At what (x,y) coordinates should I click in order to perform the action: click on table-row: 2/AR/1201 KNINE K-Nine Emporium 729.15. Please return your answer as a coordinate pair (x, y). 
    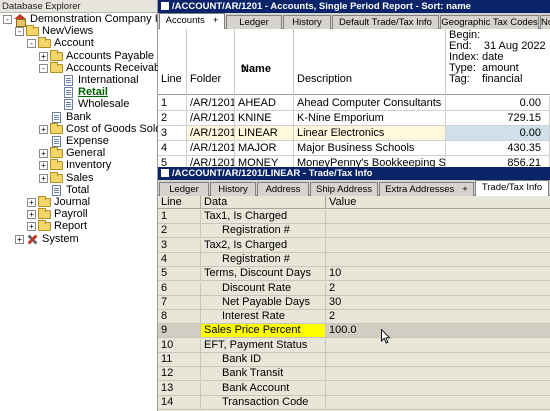
    Looking at the image, I should click on (354, 118).